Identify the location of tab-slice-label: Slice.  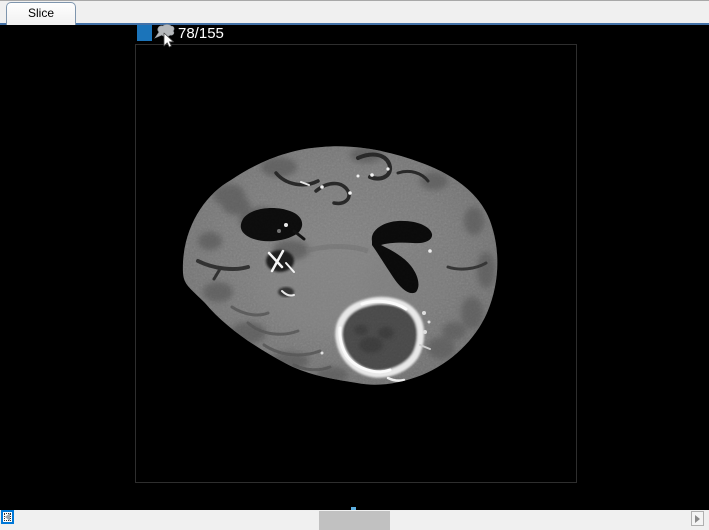
(40, 13).